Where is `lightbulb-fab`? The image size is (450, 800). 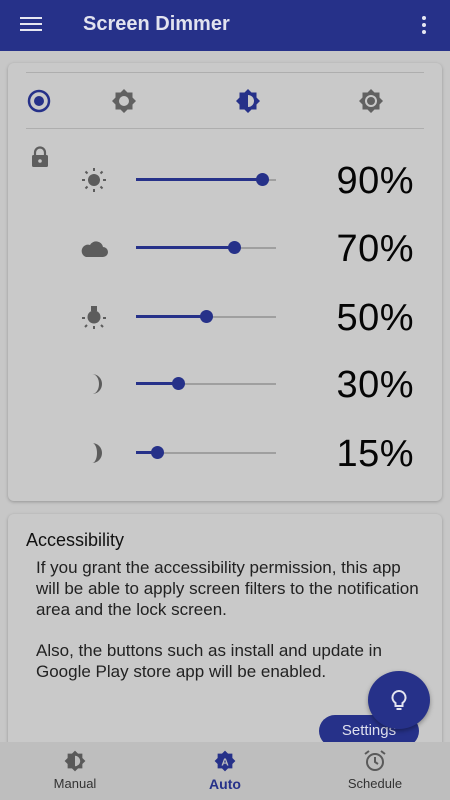
lightbulb-fab is located at coordinates (399, 700).